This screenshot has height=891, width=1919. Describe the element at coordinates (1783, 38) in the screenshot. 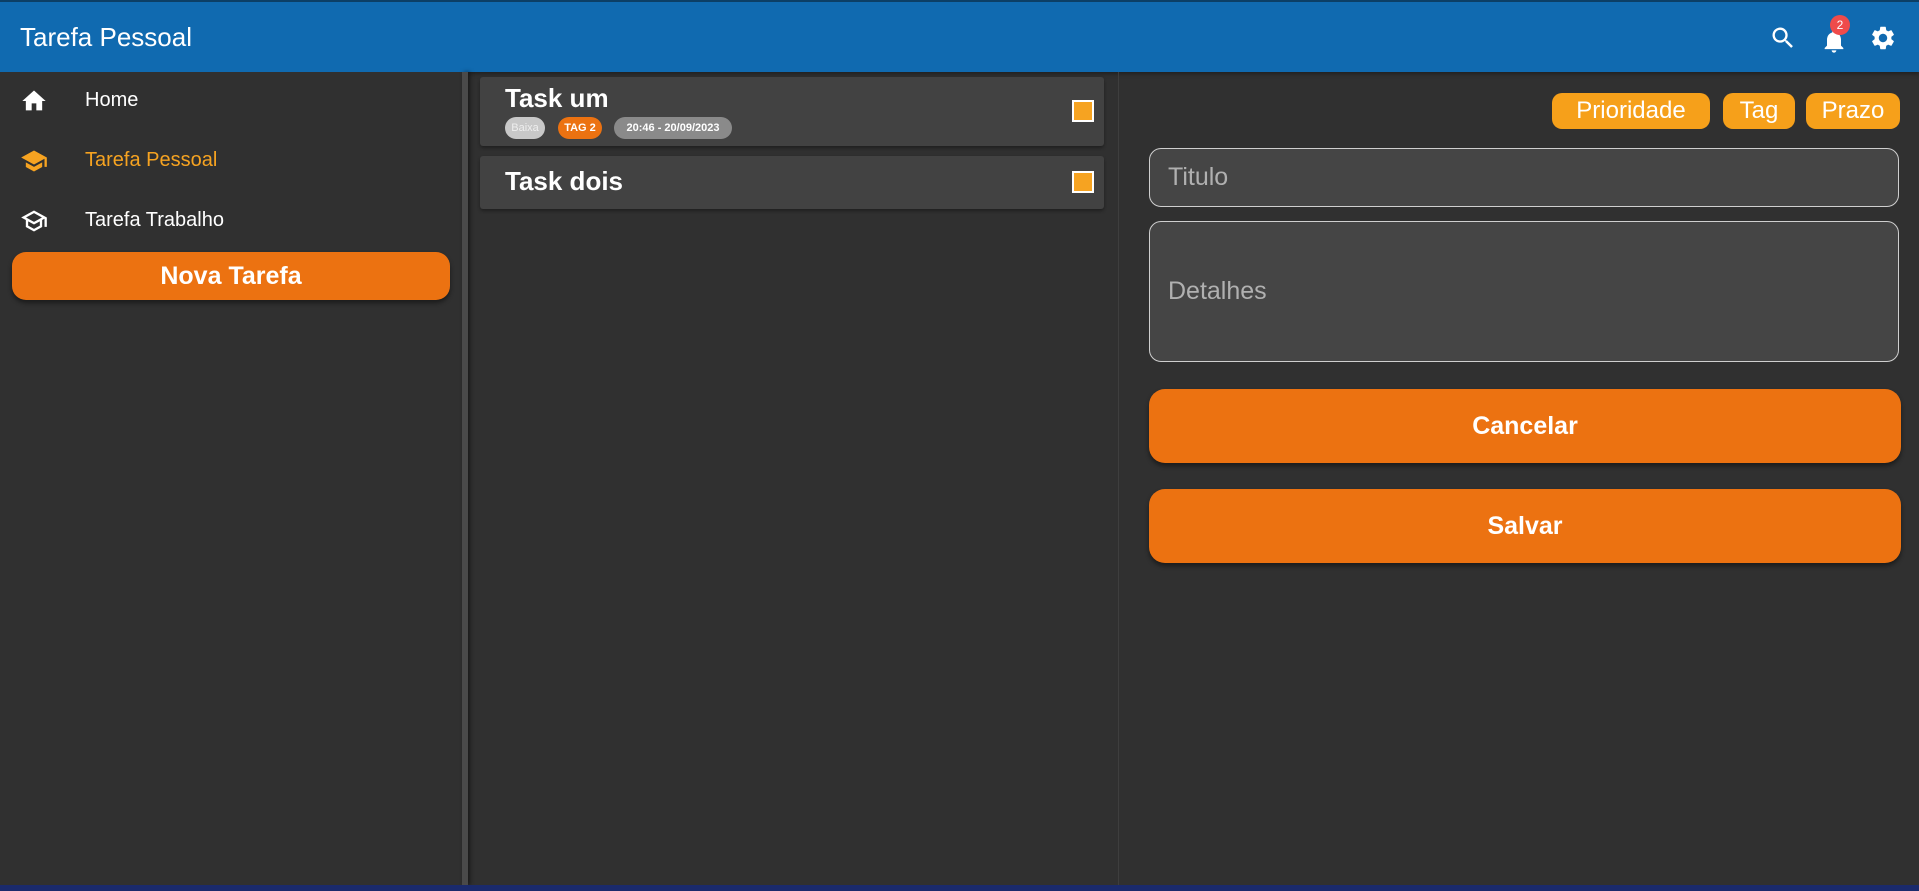

I see `search-icon` at that location.